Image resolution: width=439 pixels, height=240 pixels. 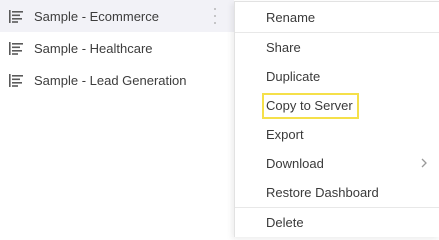 What do you see at coordinates (295, 163) in the screenshot?
I see `menu-item-label: Download` at bounding box center [295, 163].